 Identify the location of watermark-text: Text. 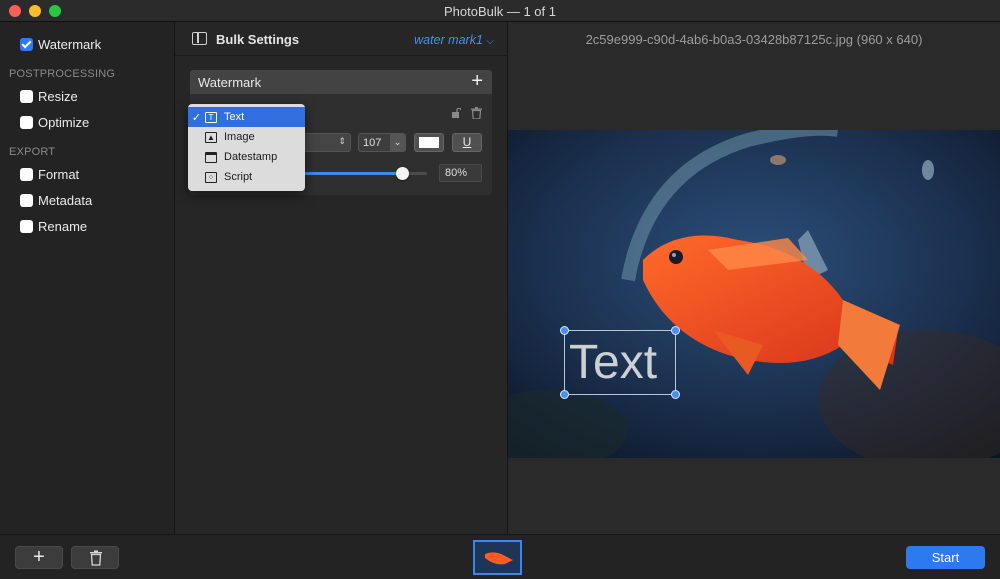
(613, 363).